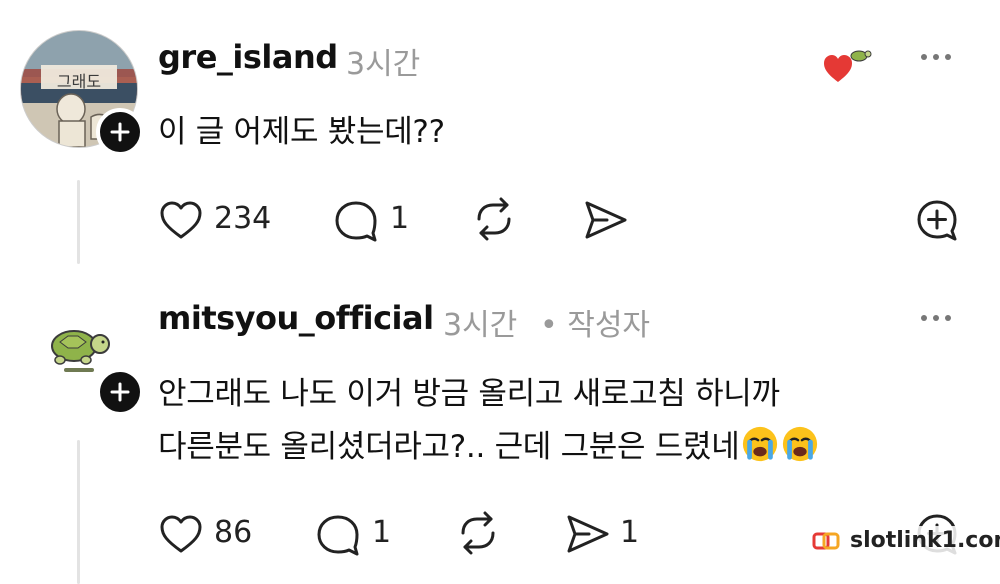 The image size is (1000, 584). Describe the element at coordinates (595, 325) in the screenshot. I see `author-badge: • 작성자` at that location.